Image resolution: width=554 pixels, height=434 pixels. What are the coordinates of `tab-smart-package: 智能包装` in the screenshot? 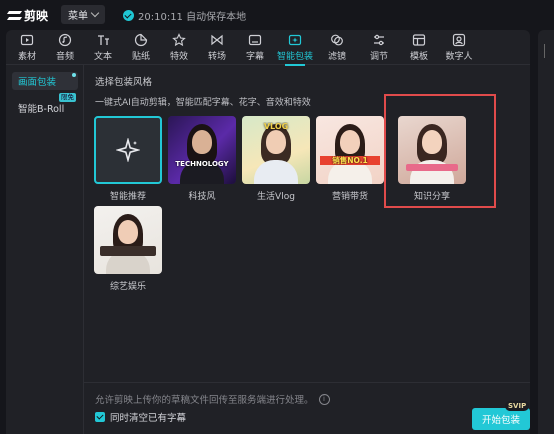 It's located at (295, 49).